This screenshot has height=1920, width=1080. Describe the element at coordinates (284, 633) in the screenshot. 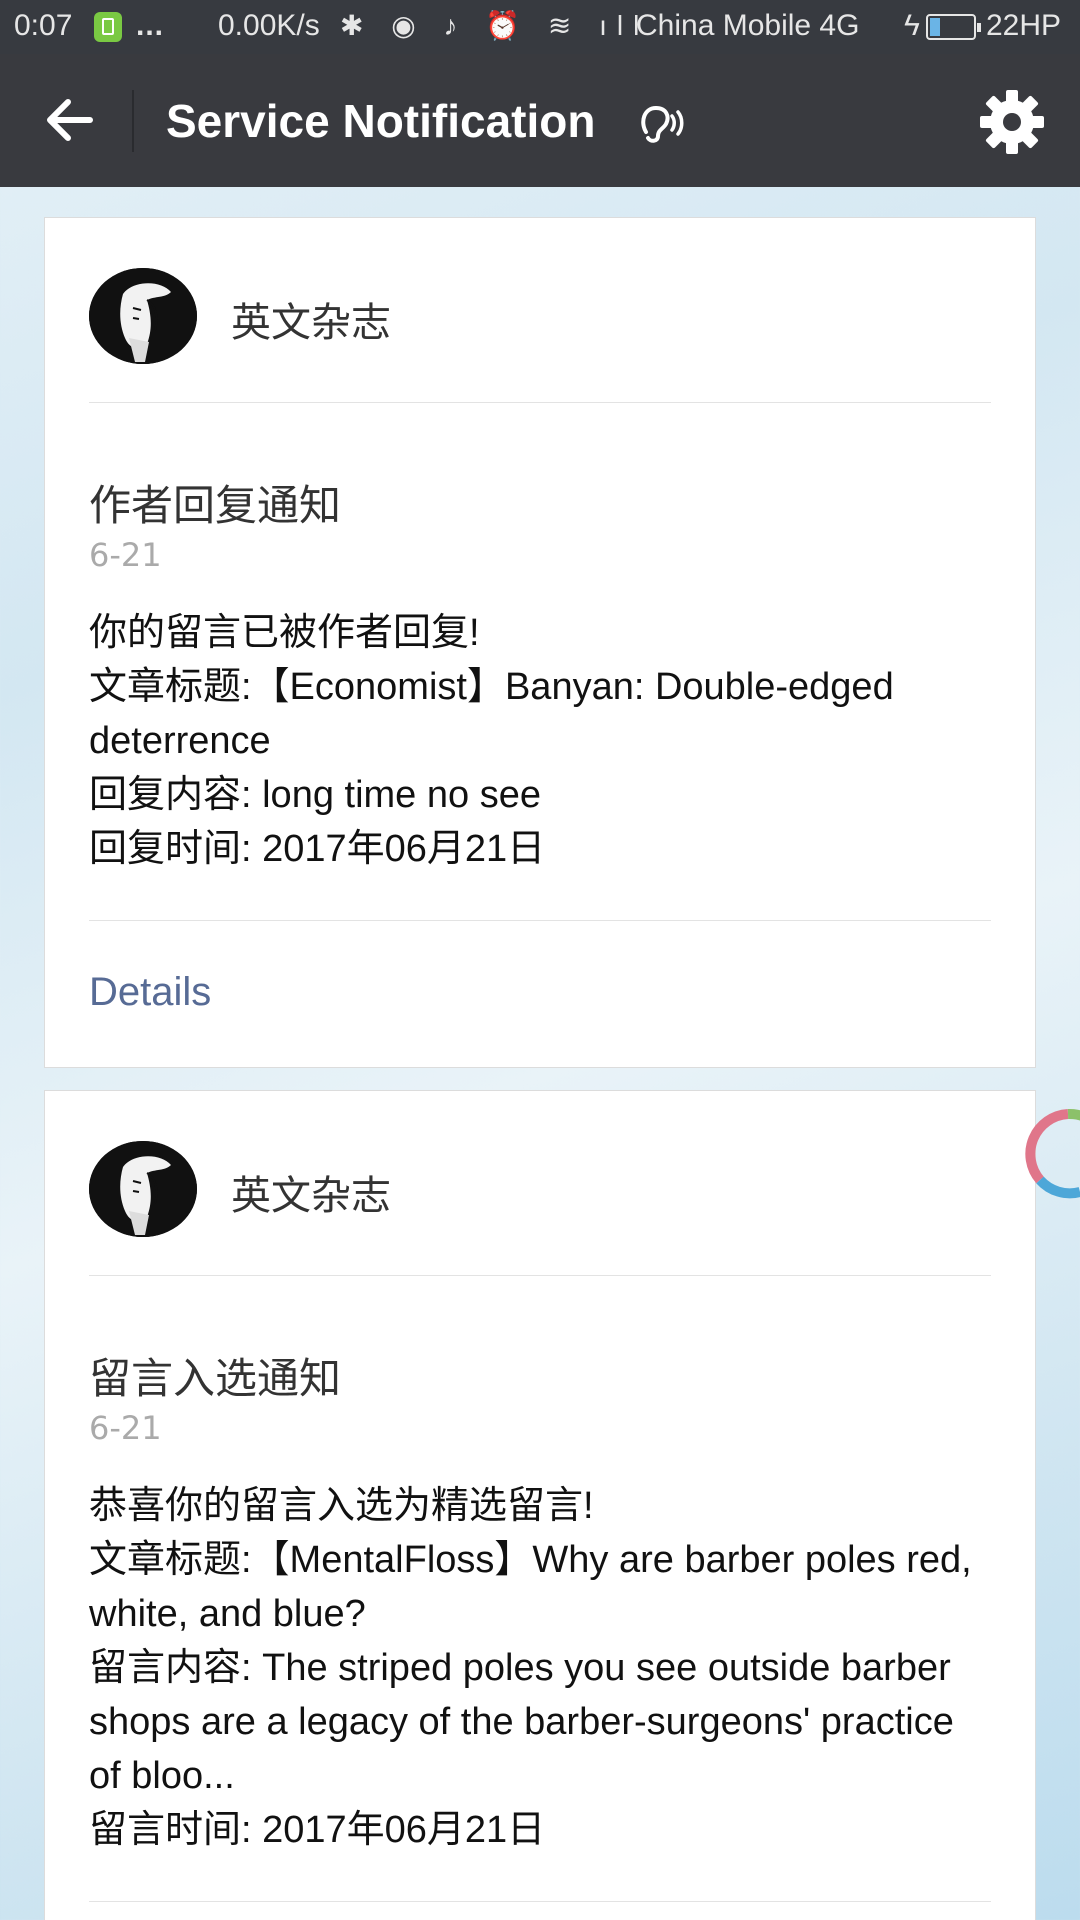

I see `body-line: 你的留言已被作者回复!` at that location.